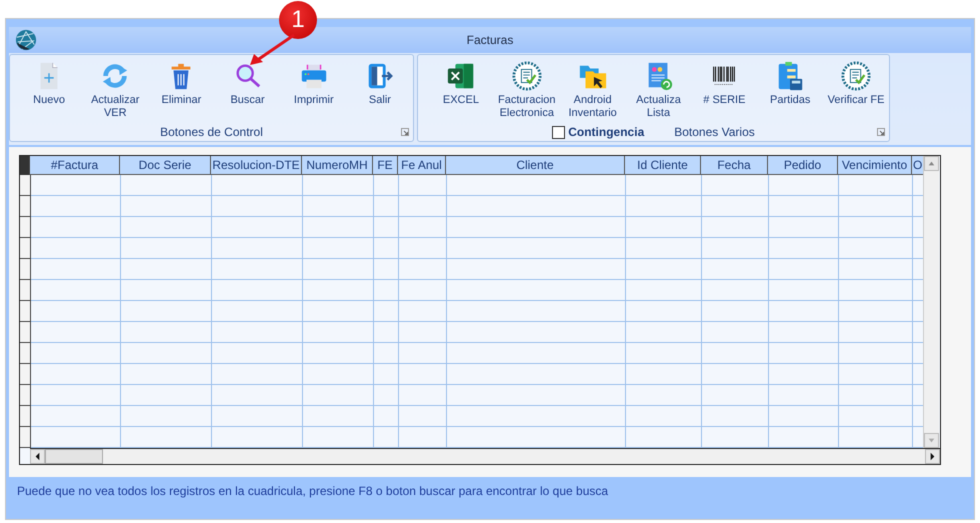 This screenshot has width=980, height=523. I want to click on checkbox, so click(559, 132).